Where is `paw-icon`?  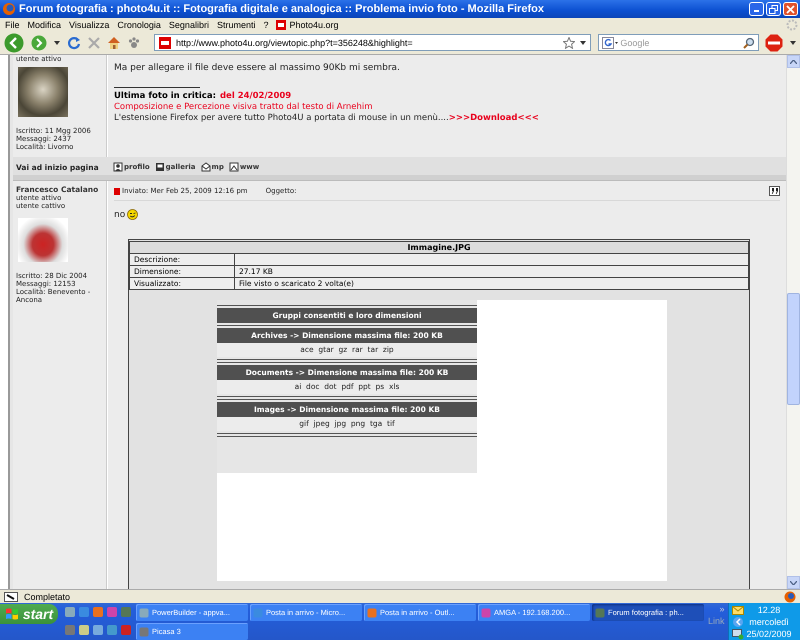
paw-icon is located at coordinates (134, 42).